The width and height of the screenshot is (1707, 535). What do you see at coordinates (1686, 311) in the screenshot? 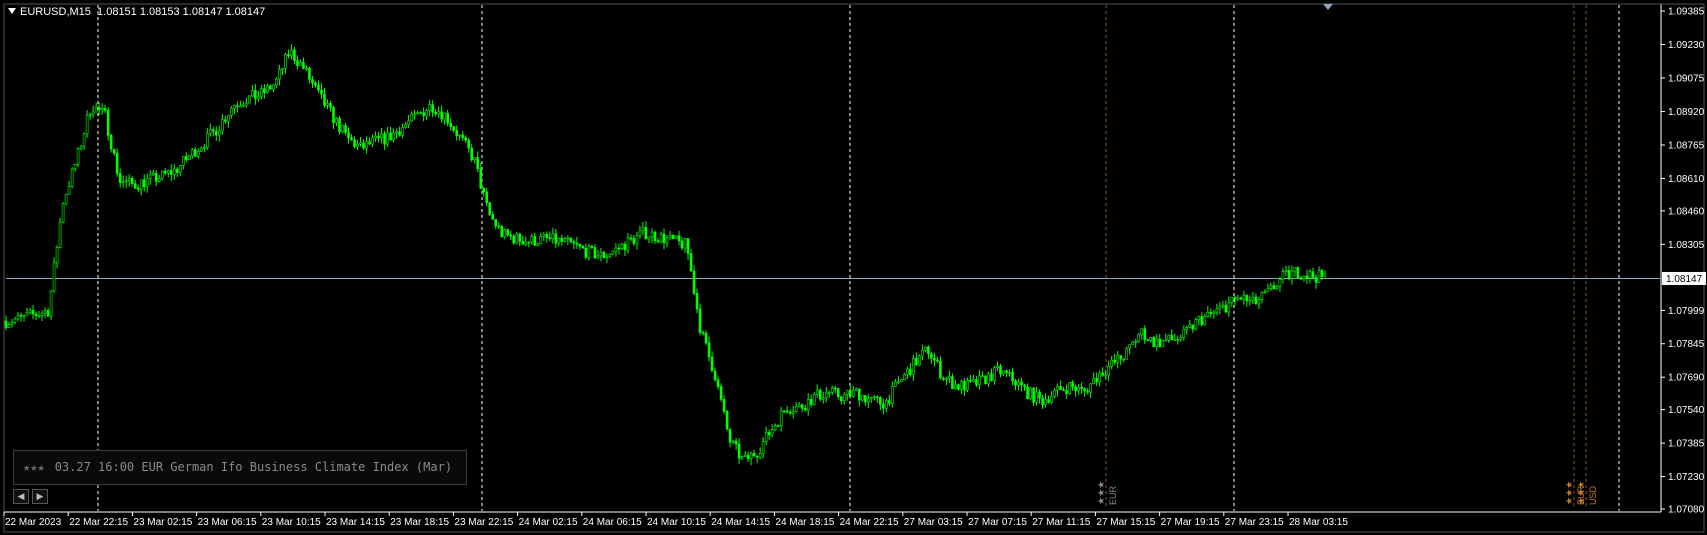
I see `y-tick-label: 1.07999` at bounding box center [1686, 311].